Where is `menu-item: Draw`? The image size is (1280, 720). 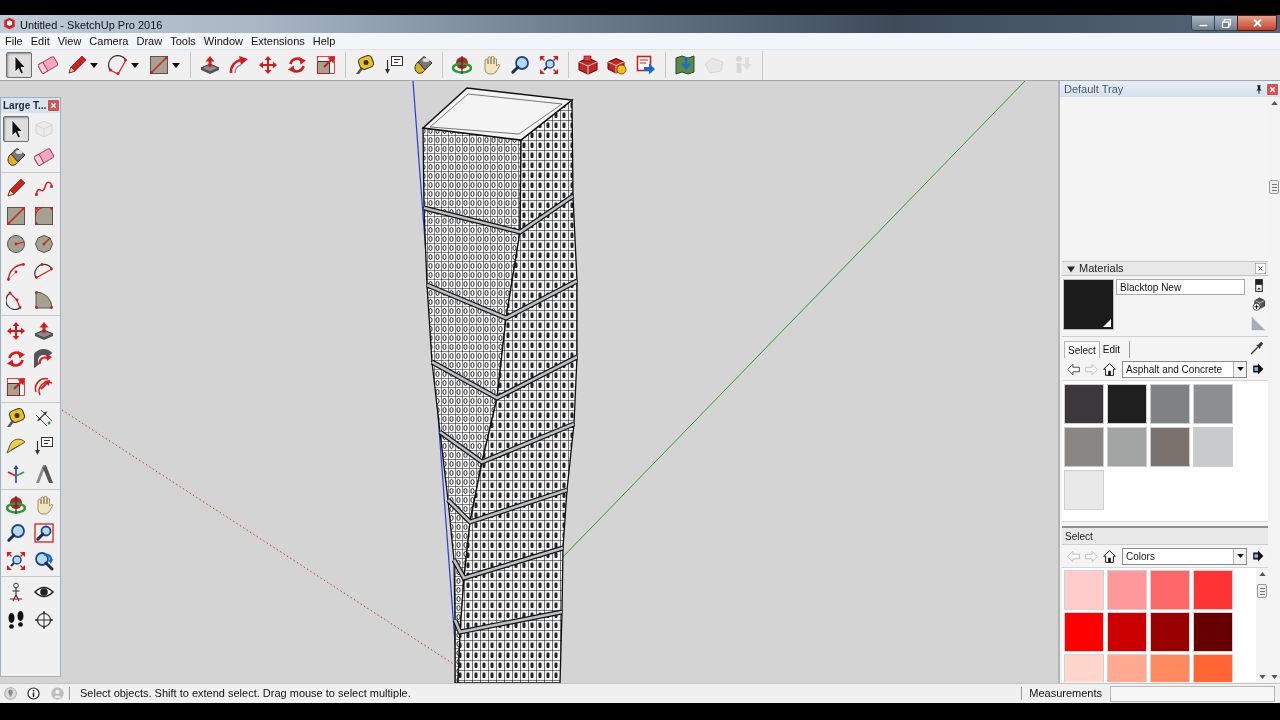 menu-item: Draw is located at coordinates (149, 41).